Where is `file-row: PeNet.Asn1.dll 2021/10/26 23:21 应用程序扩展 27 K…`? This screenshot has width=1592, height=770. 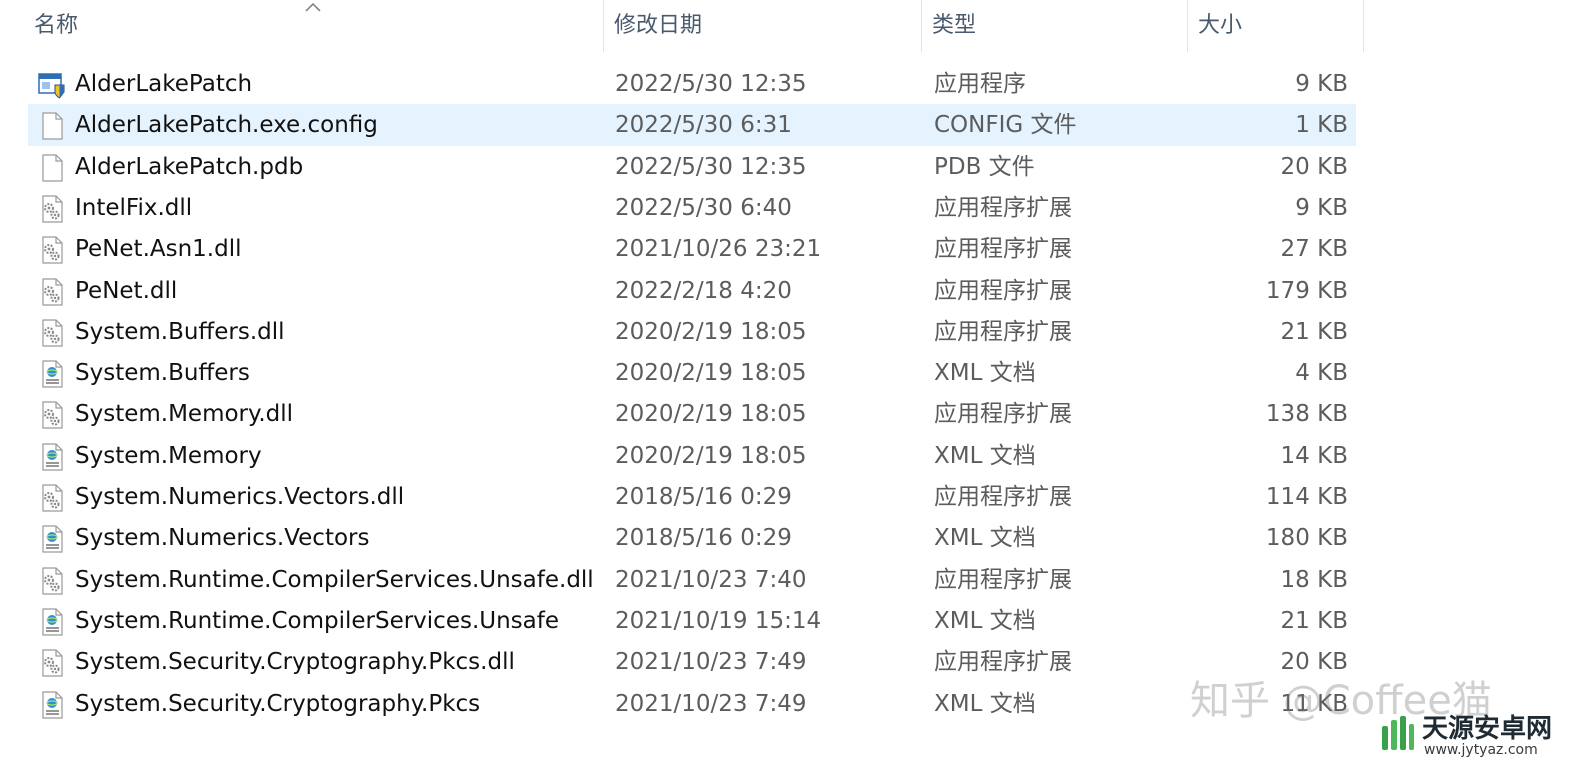 file-row: PeNet.Asn1.dll 2021/10/26 23:21 应用程序扩展 27 K… is located at coordinates (692, 249).